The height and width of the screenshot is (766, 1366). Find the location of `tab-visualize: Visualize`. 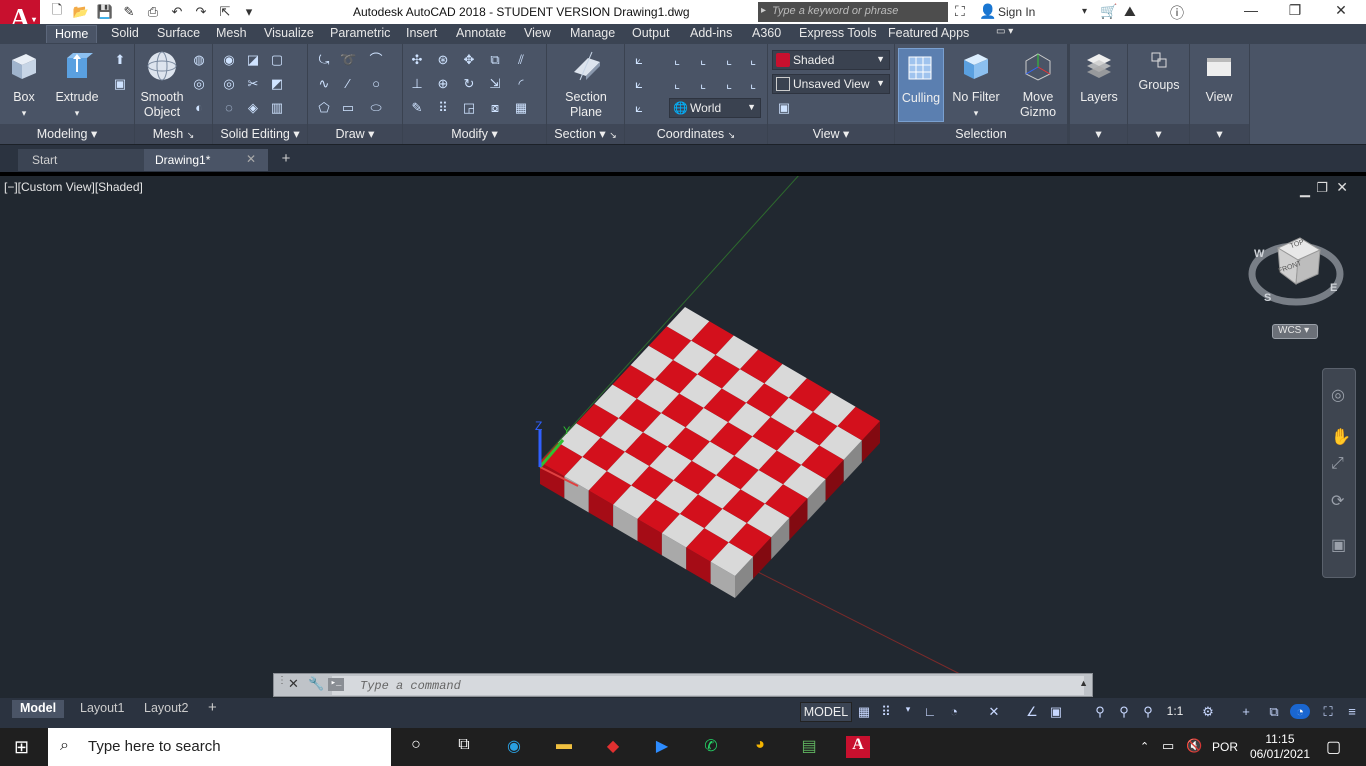

tab-visualize: Visualize is located at coordinates (289, 35).